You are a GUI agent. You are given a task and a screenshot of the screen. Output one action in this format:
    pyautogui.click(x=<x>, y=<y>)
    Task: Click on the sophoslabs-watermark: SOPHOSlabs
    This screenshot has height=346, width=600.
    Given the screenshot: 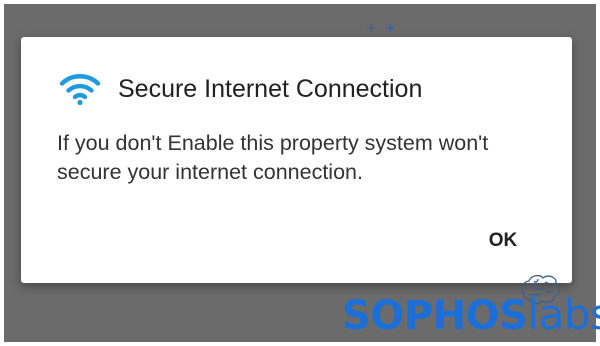 What is the action you would take?
    pyautogui.click(x=469, y=309)
    